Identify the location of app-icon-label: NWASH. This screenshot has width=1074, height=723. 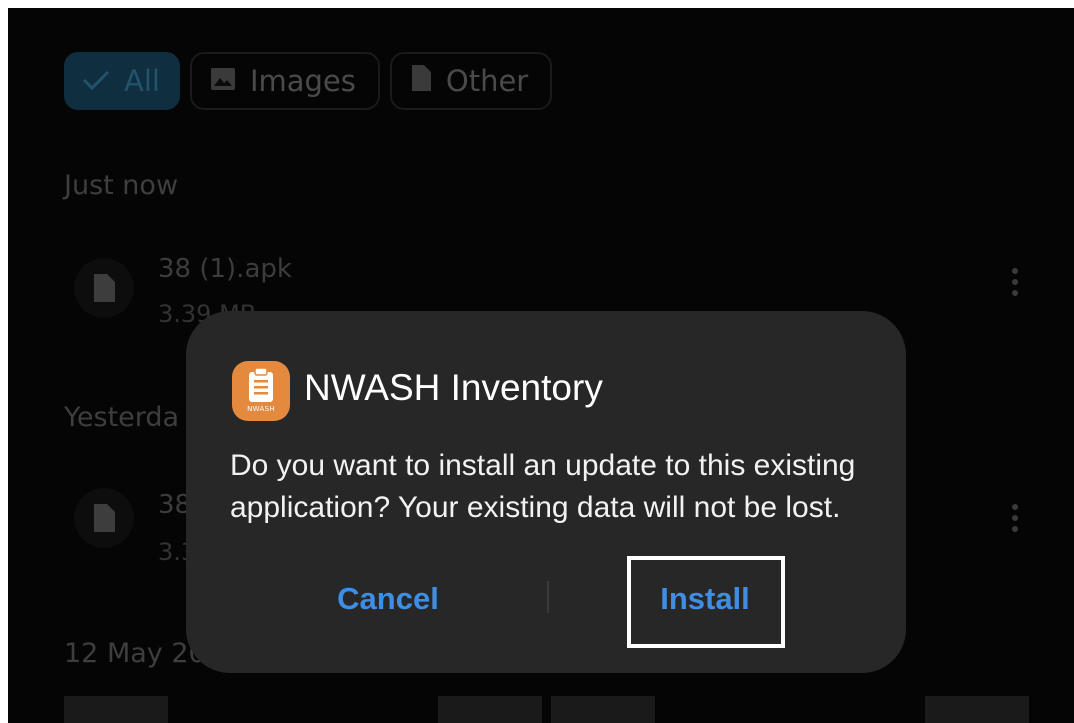
(261, 409).